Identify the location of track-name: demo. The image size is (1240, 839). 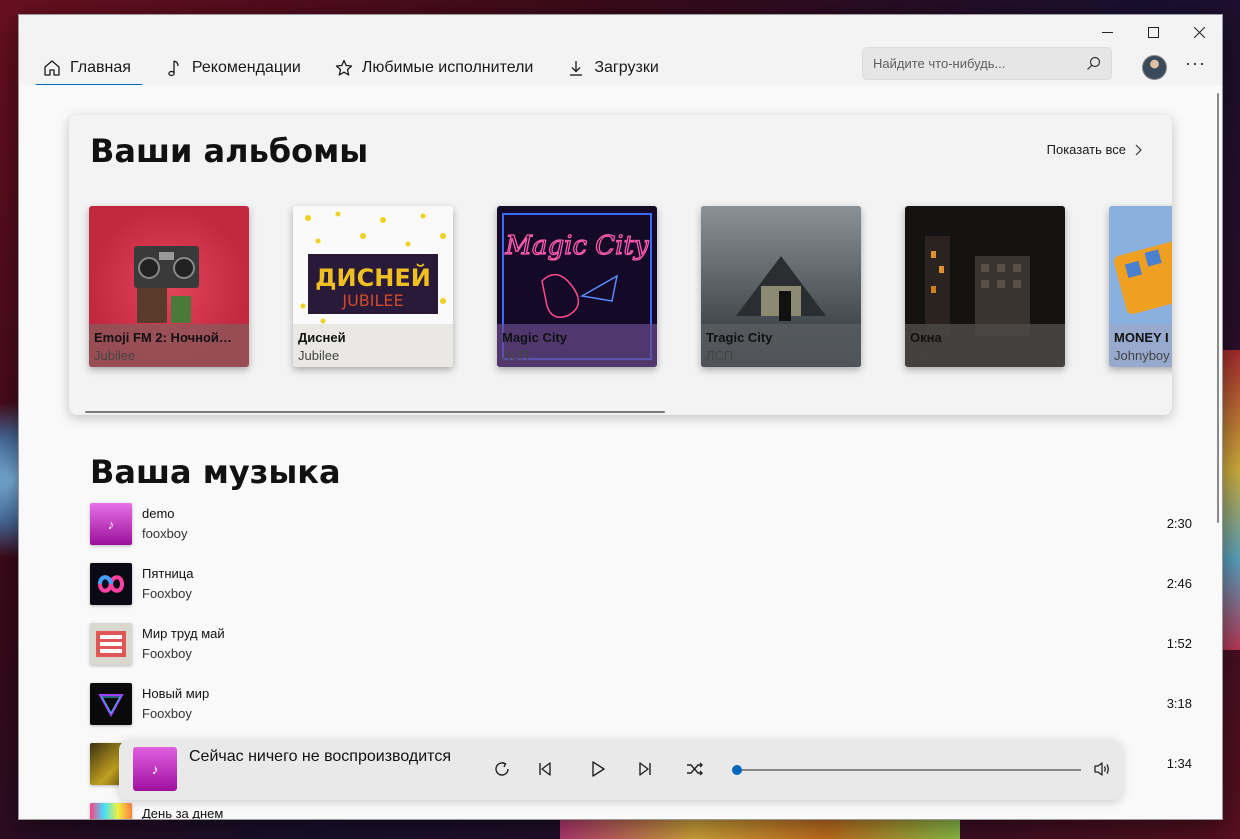
(158, 513).